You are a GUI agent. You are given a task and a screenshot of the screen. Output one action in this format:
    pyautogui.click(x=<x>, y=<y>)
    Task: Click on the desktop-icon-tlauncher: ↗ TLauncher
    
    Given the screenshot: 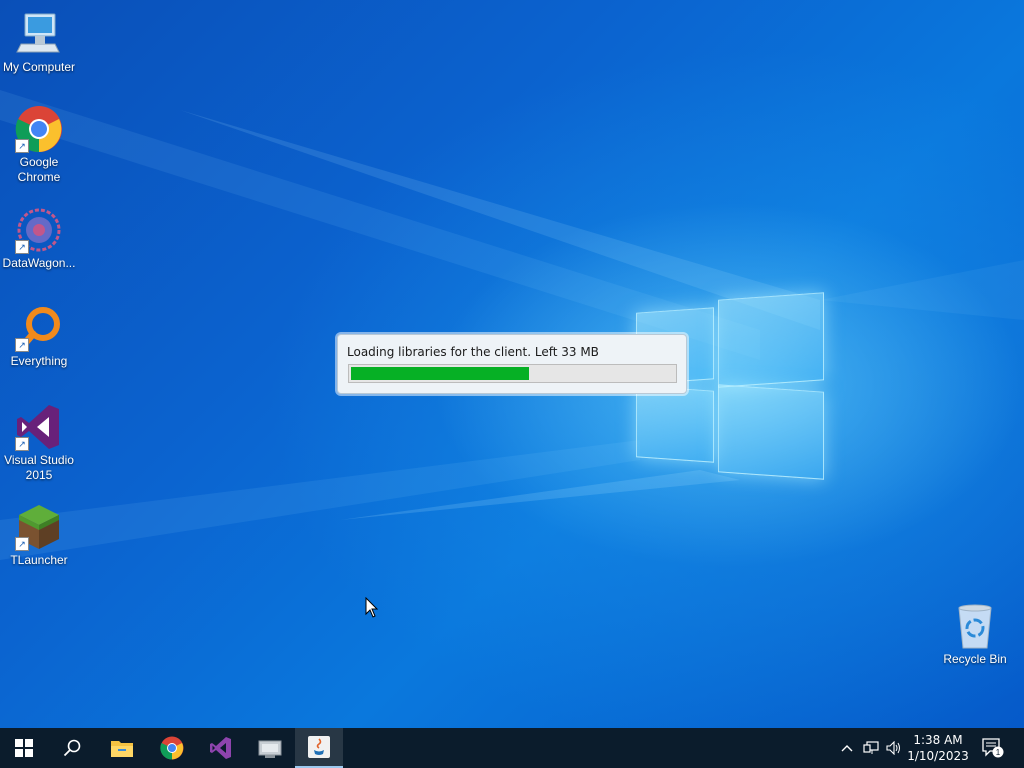 What is the action you would take?
    pyautogui.click(x=39, y=535)
    